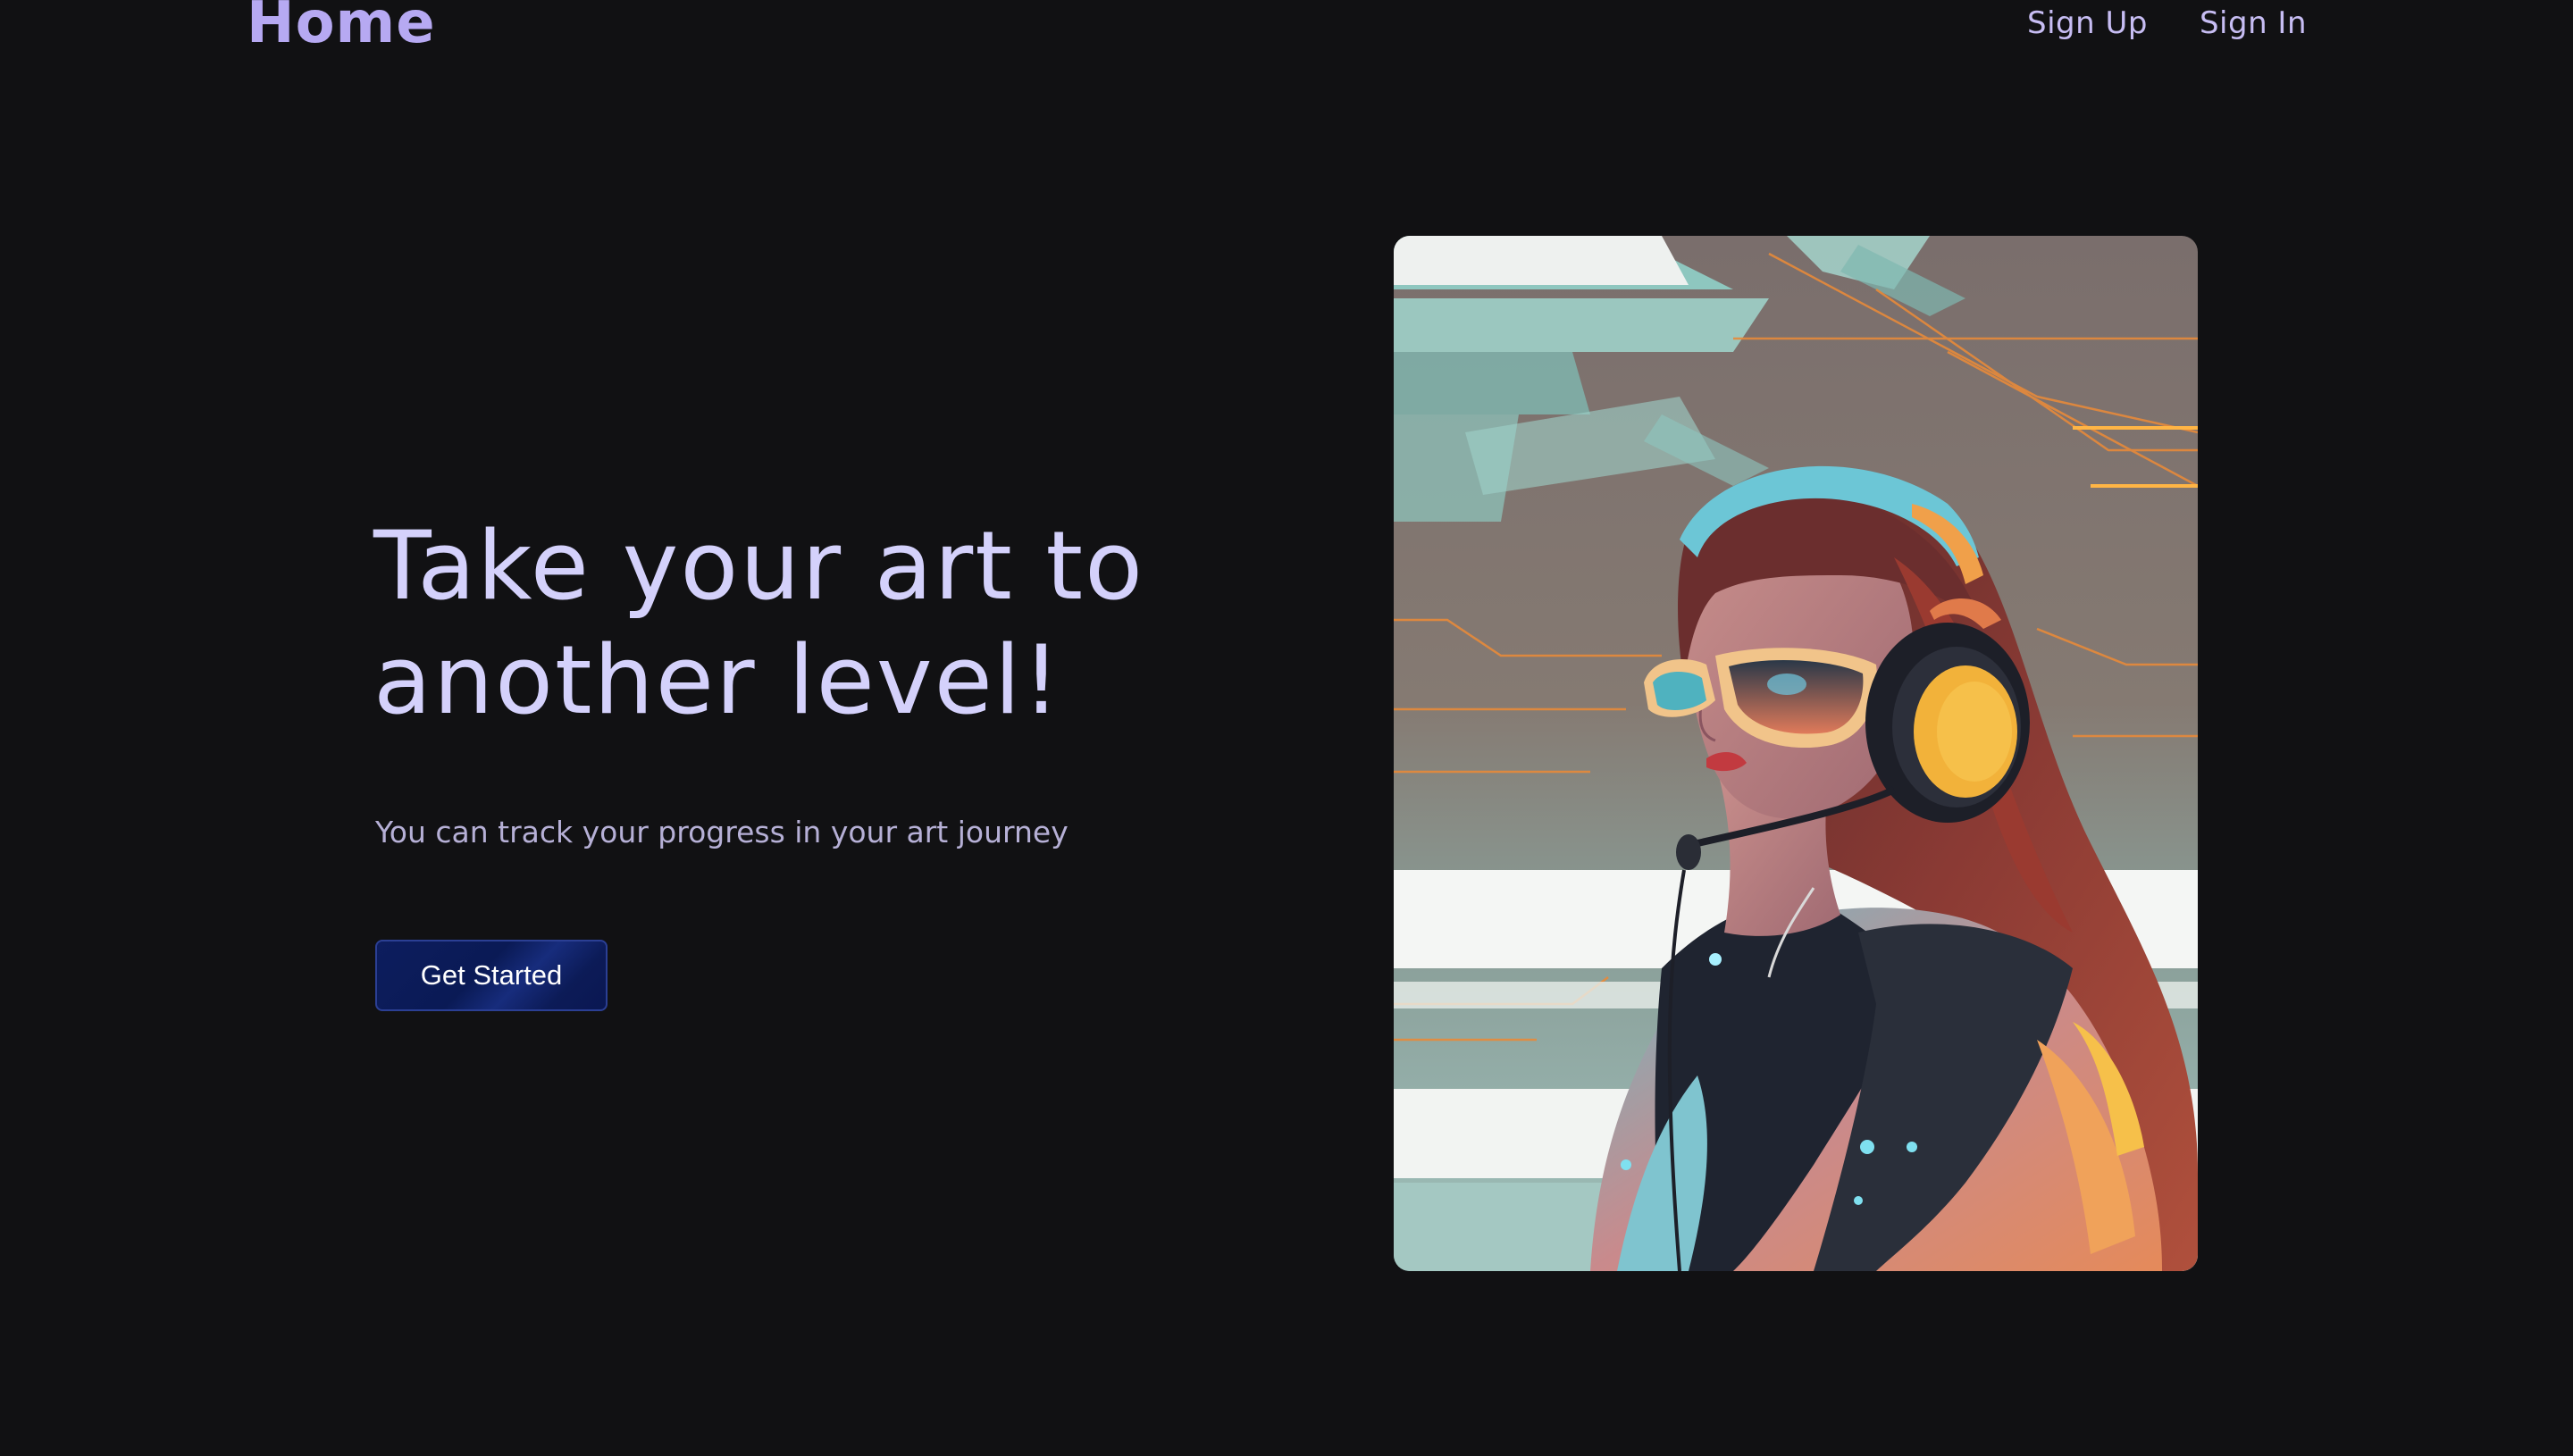 This screenshot has width=2573, height=1456. What do you see at coordinates (491, 975) in the screenshot?
I see `get-started-button: Get Started` at bounding box center [491, 975].